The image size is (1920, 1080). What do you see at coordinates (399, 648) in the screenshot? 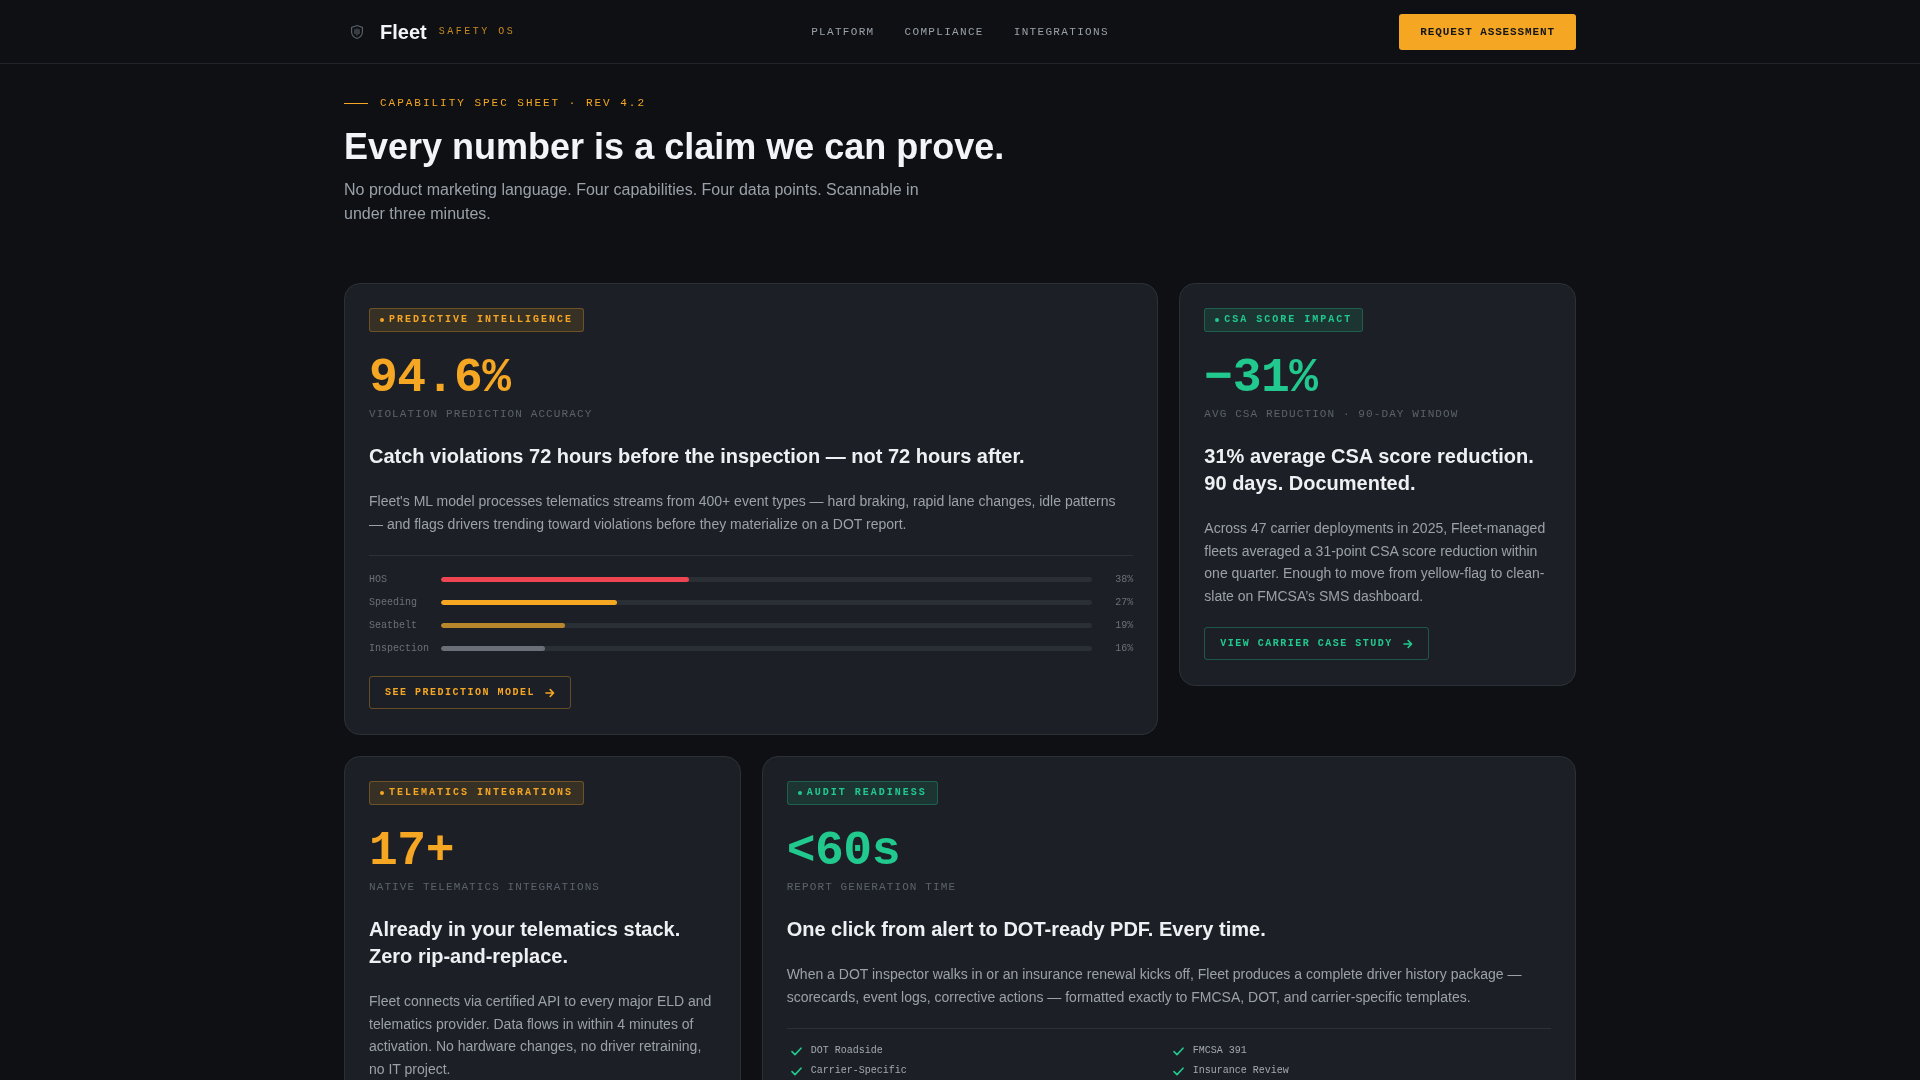
I see `breakdown-label: Inspection` at bounding box center [399, 648].